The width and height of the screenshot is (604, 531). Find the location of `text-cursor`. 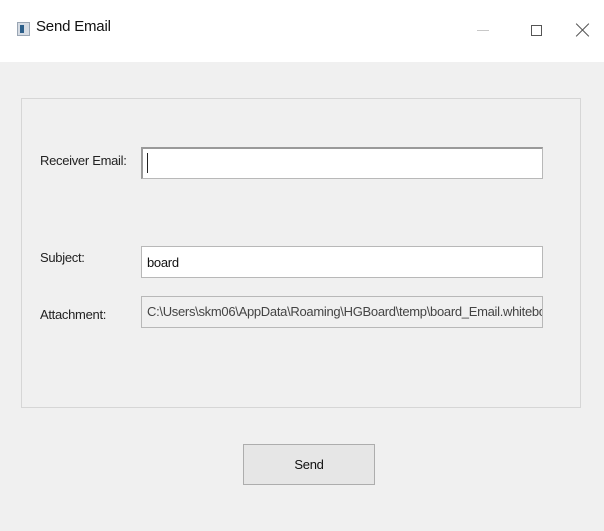

text-cursor is located at coordinates (147, 163).